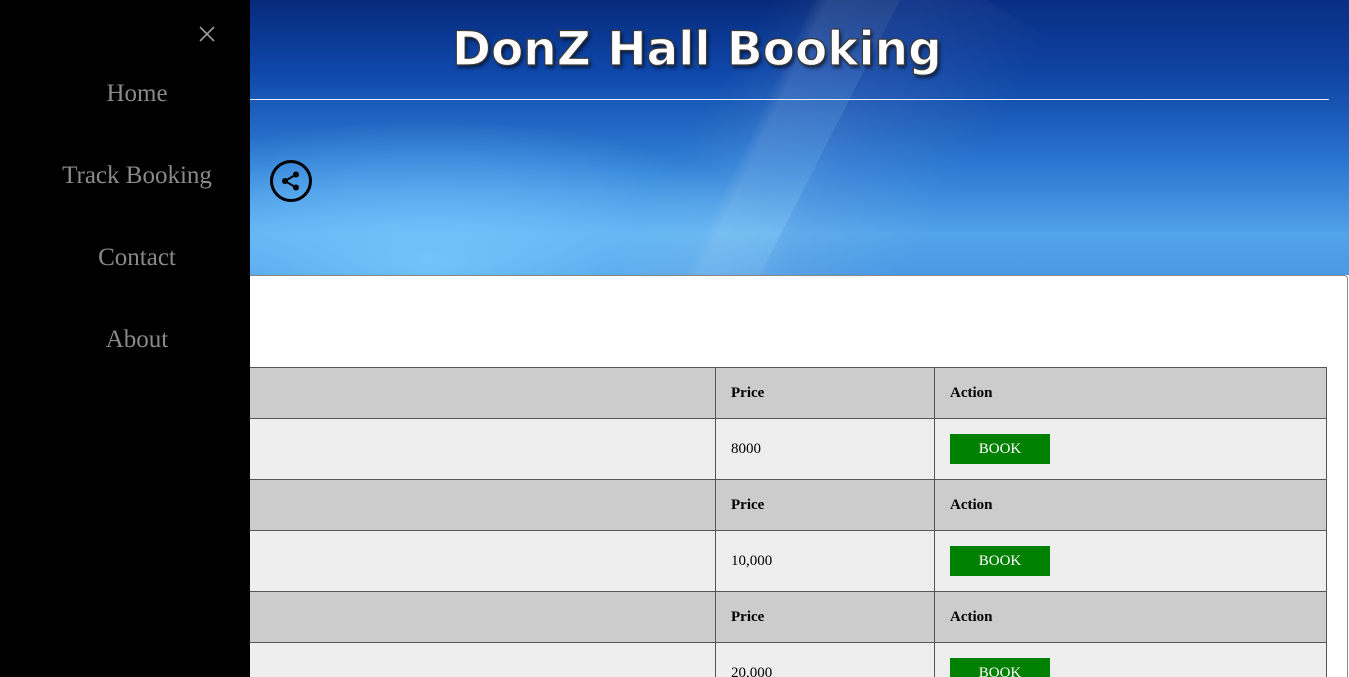 The image size is (1349, 677). I want to click on nav-item-contact: Contact, so click(137, 258).